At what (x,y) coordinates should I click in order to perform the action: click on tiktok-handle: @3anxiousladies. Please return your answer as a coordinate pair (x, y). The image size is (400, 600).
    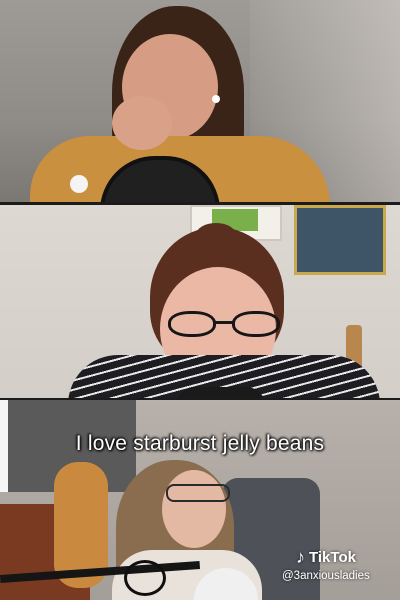
    Looking at the image, I should click on (326, 576).